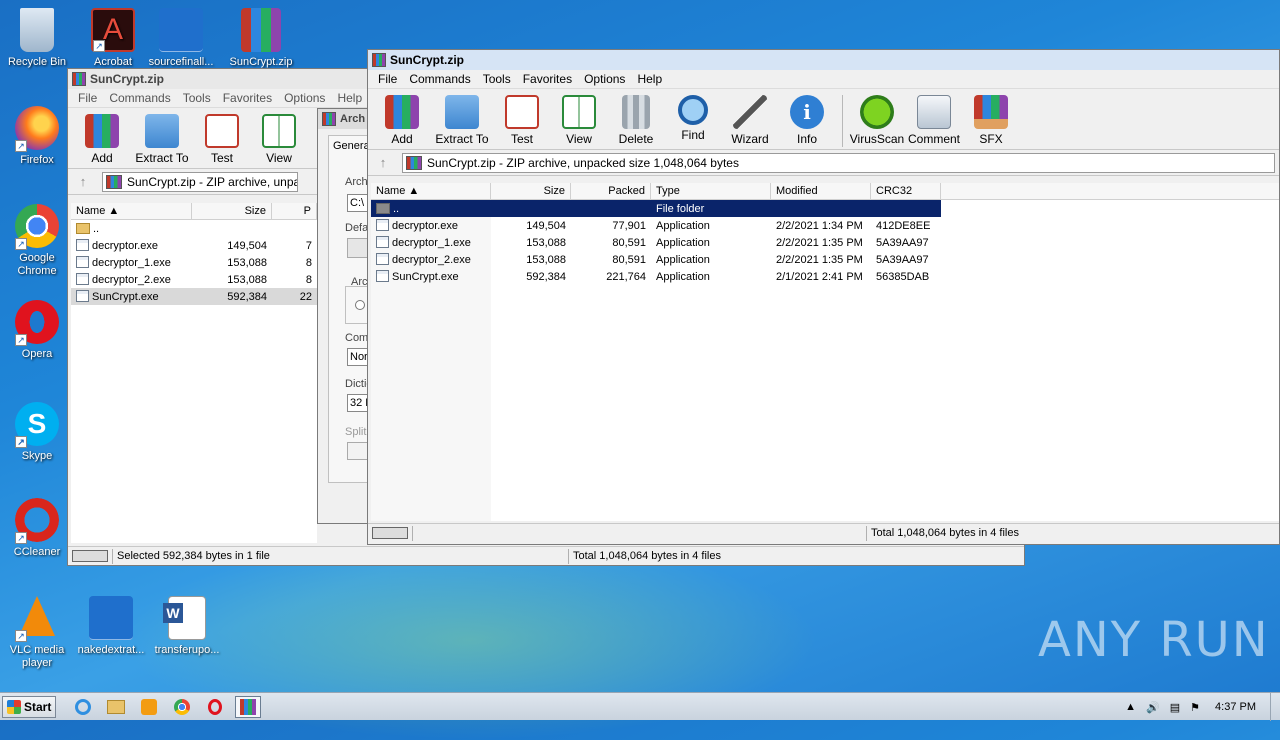 The image size is (1280, 740). What do you see at coordinates (462, 112) in the screenshot?
I see `folder-icon` at bounding box center [462, 112].